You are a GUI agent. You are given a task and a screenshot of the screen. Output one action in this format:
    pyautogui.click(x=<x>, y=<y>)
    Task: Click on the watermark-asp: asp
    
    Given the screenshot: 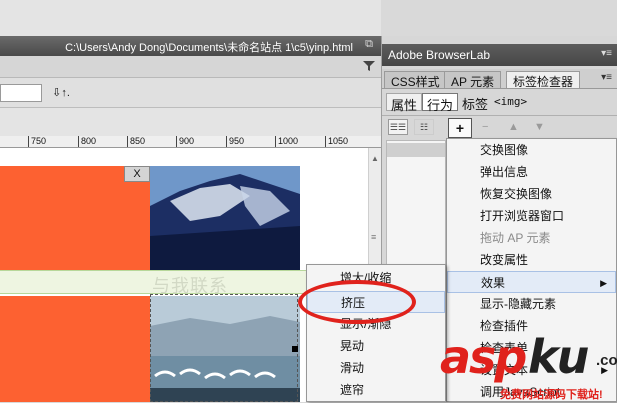 What is the action you would take?
    pyautogui.click(x=483, y=357)
    